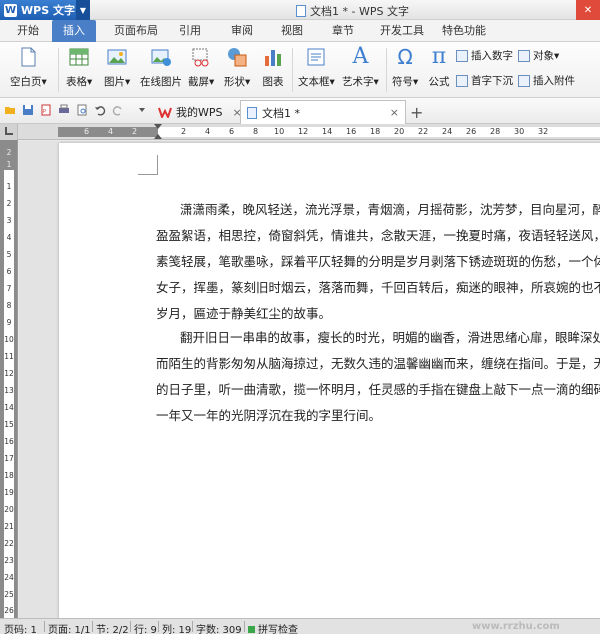 The image size is (600, 634). I want to click on drop-cap-label: 首字下沉, so click(492, 81).